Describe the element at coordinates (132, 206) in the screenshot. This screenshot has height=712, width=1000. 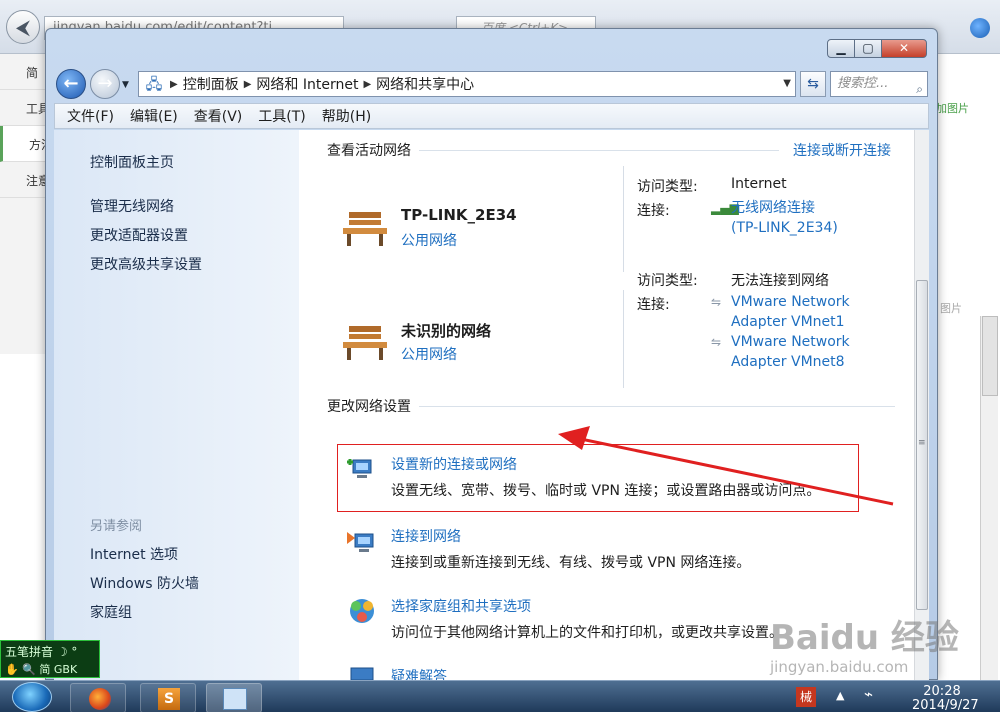
I see `sidebar-item-manage-wireless: 管理无线网络` at that location.